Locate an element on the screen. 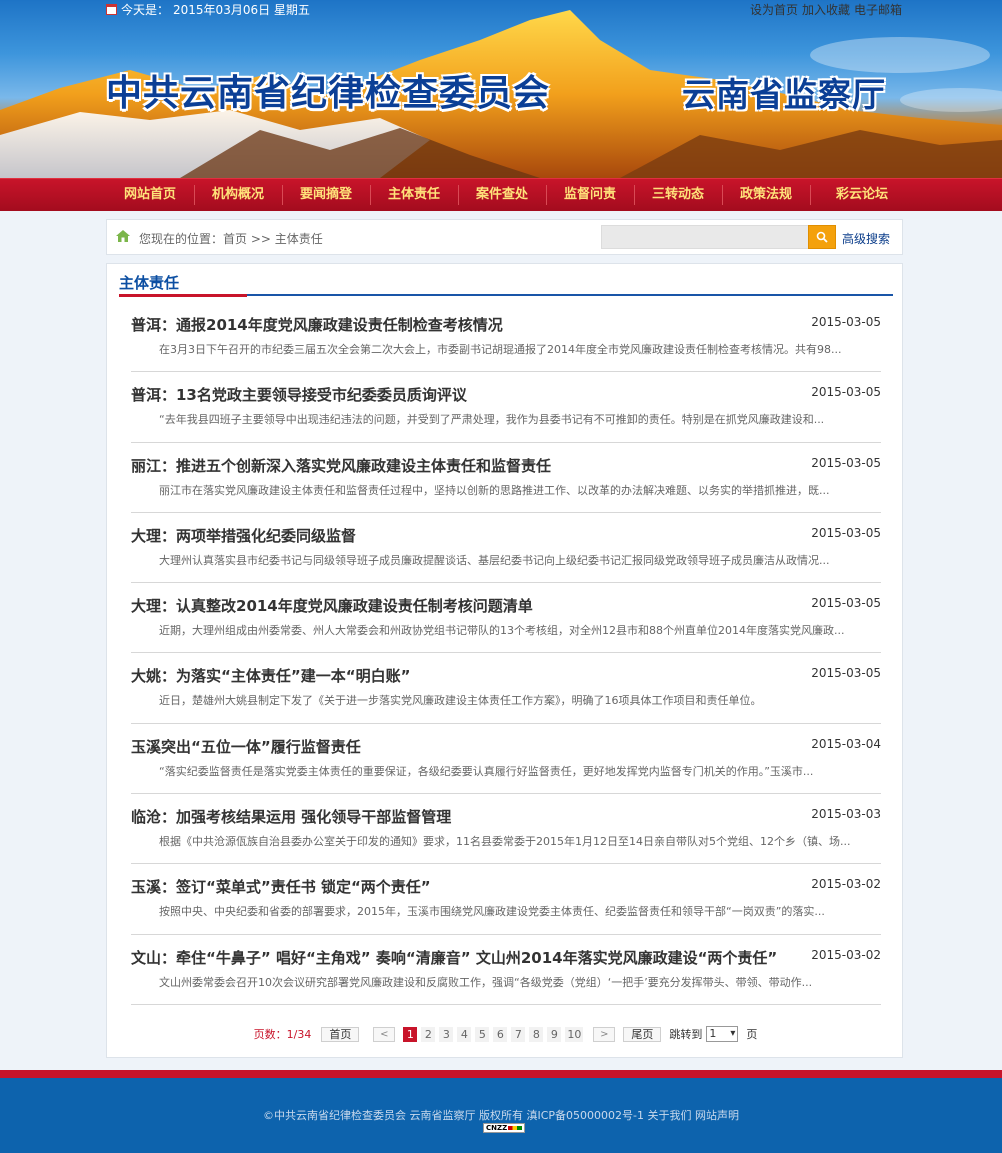 This screenshot has height=1153, width=1002. next-page-button: > is located at coordinates (604, 1034).